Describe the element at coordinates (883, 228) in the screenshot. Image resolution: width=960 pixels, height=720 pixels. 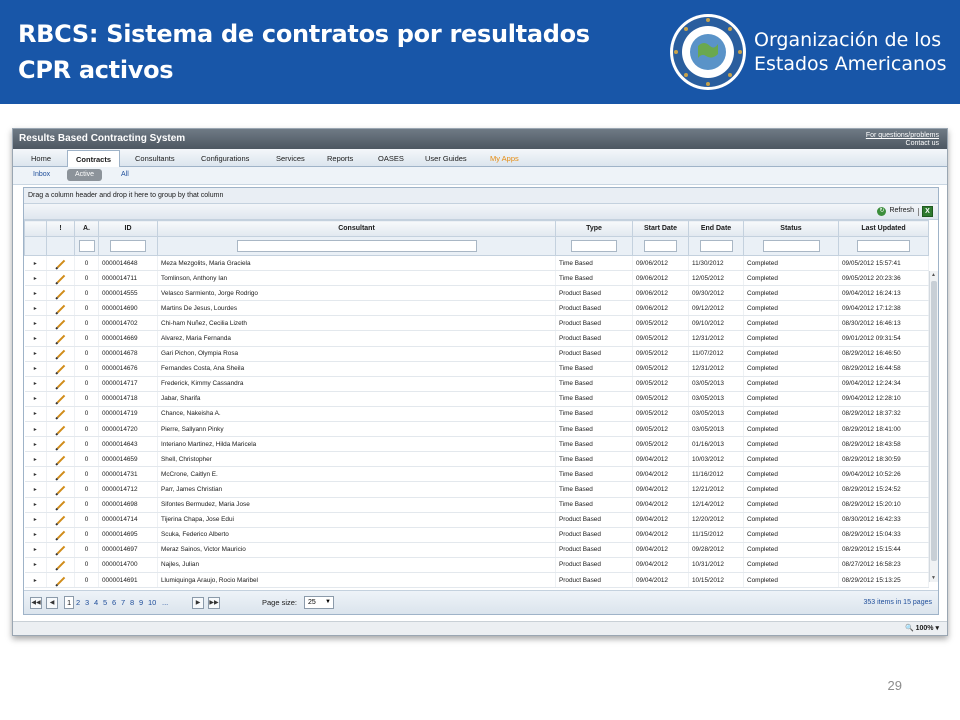
I see `col-last-updated: Last Updated` at that location.